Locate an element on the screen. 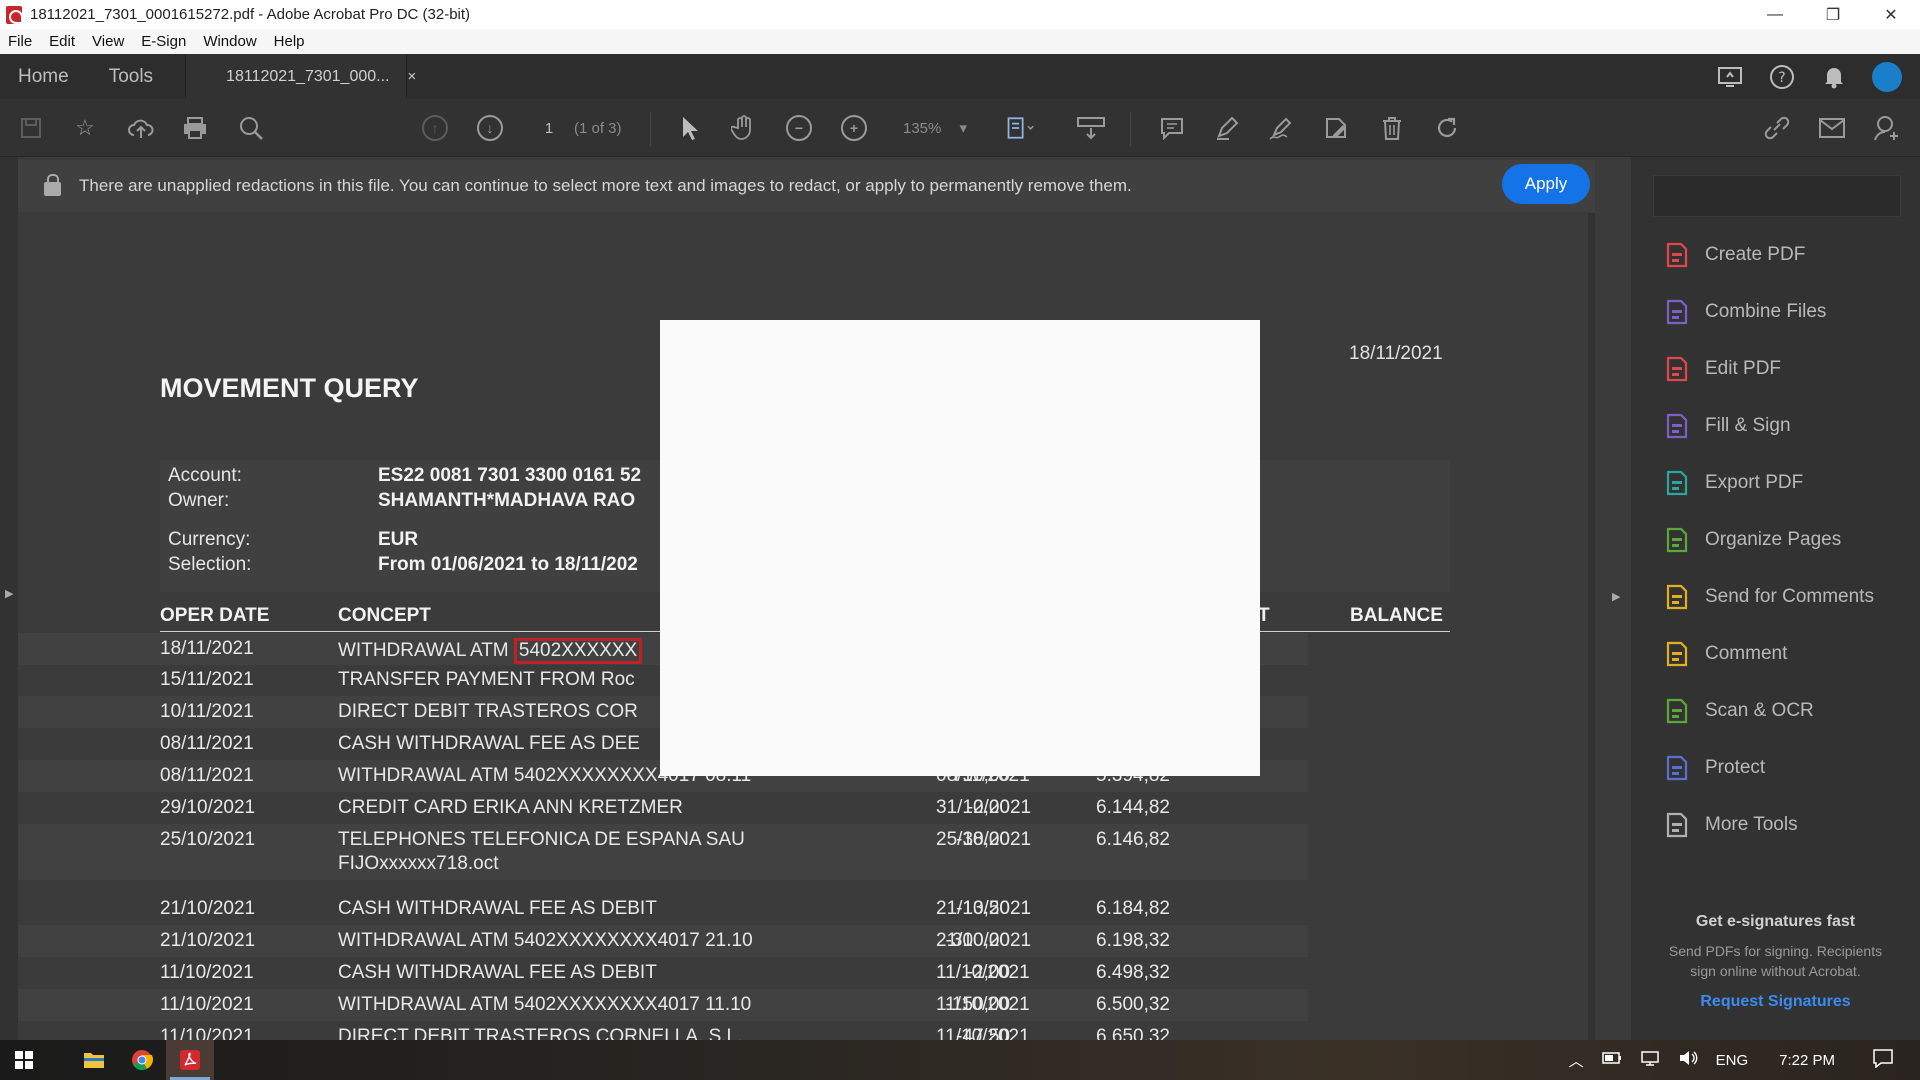  menu-view: View is located at coordinates (108, 41).